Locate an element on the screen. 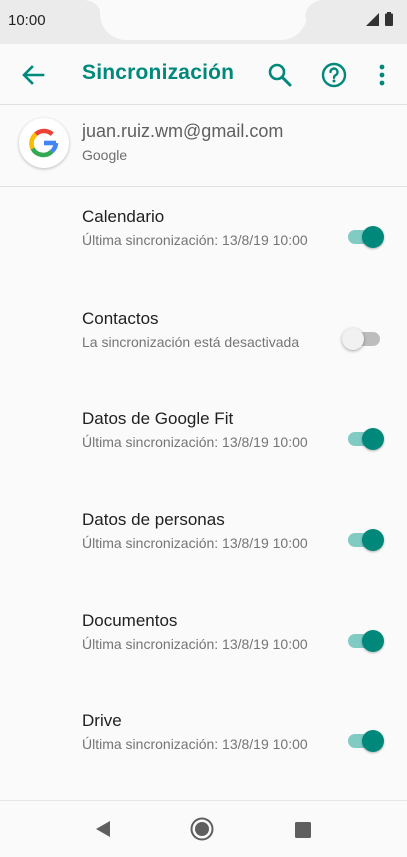 Image resolution: width=407 pixels, height=857 pixels. triangle-back-icon is located at coordinates (103, 829).